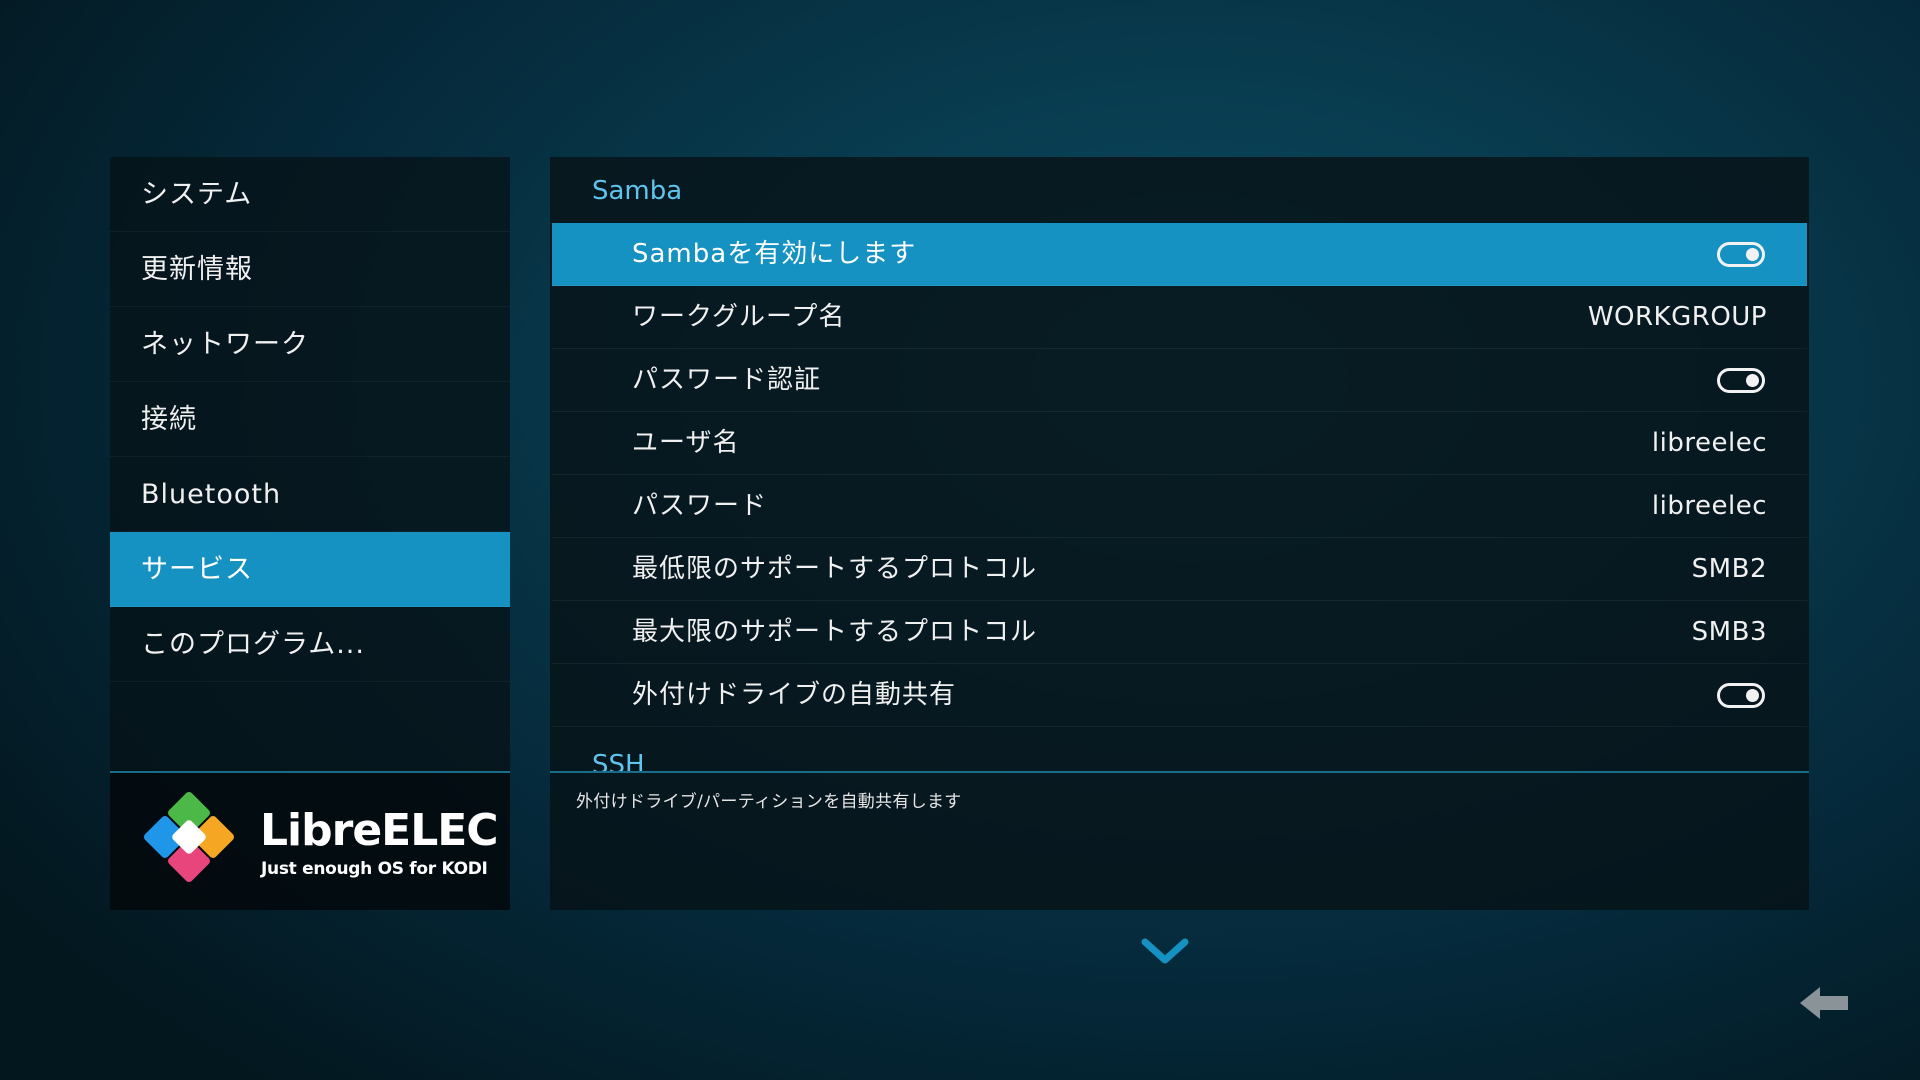 The width and height of the screenshot is (1920, 1080). What do you see at coordinates (1729, 632) in the screenshot?
I see `setting-value: SMB3` at bounding box center [1729, 632].